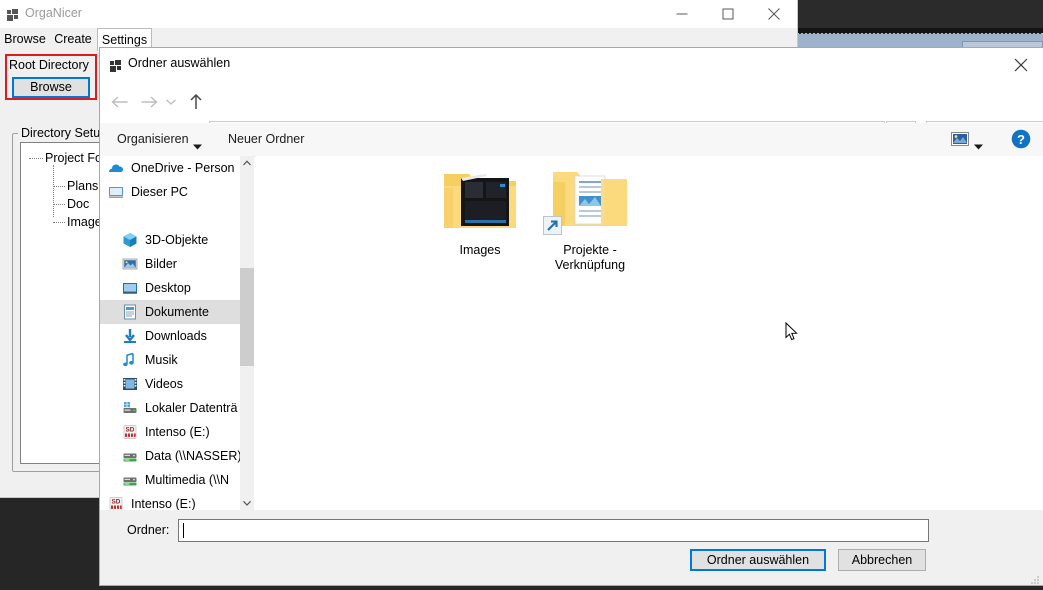 Image resolution: width=1043 pixels, height=590 pixels. What do you see at coordinates (130, 240) in the screenshot?
I see `3d-objects-icon` at bounding box center [130, 240].